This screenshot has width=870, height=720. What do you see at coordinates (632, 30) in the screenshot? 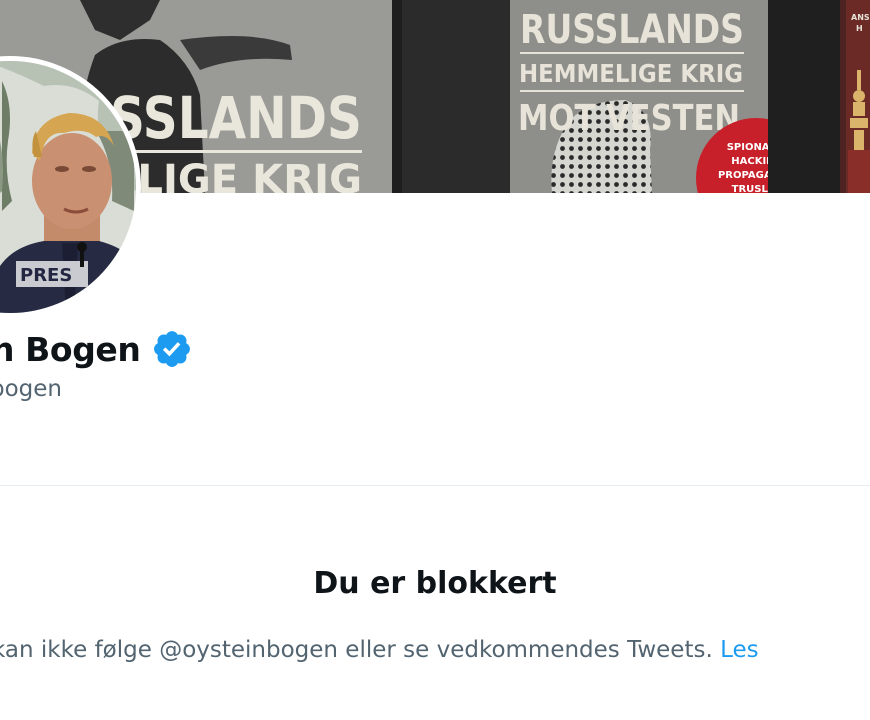
I see `book-center-title-1: RUSSLANDS` at bounding box center [632, 30].